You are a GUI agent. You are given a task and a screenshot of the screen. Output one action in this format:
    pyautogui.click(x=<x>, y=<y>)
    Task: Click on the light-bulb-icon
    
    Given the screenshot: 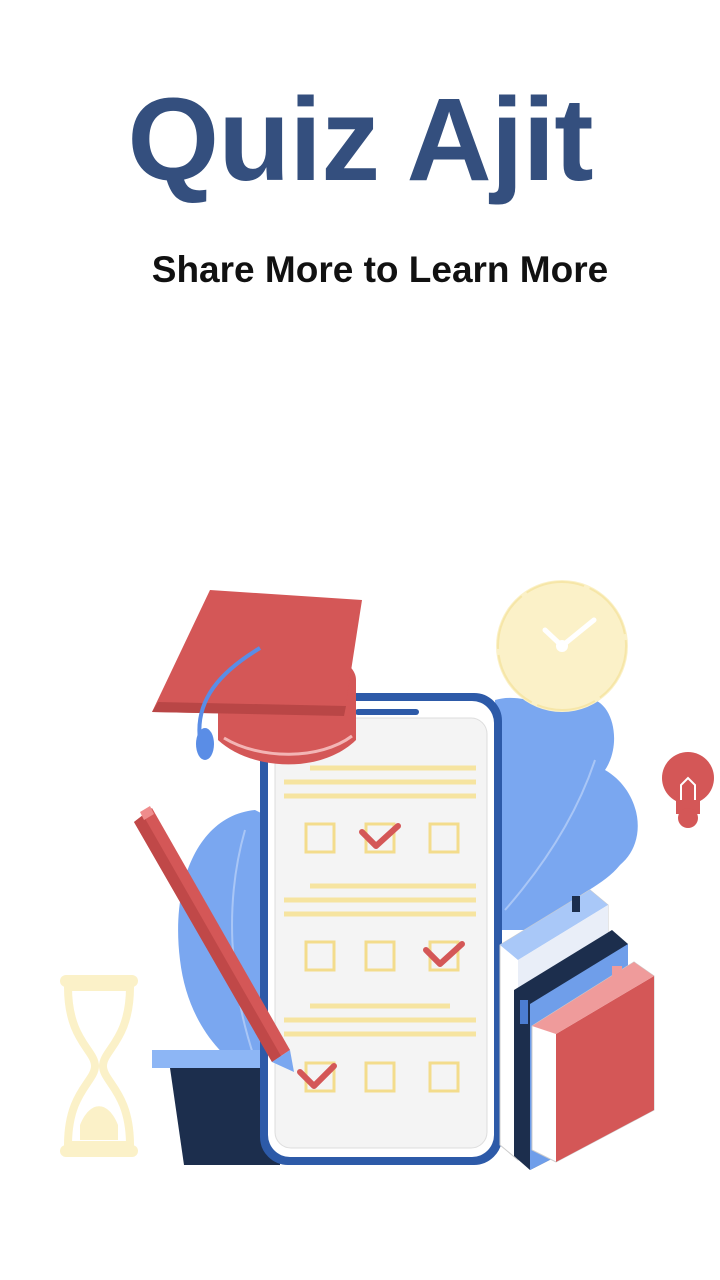 What is the action you would take?
    pyautogui.click(x=688, y=790)
    